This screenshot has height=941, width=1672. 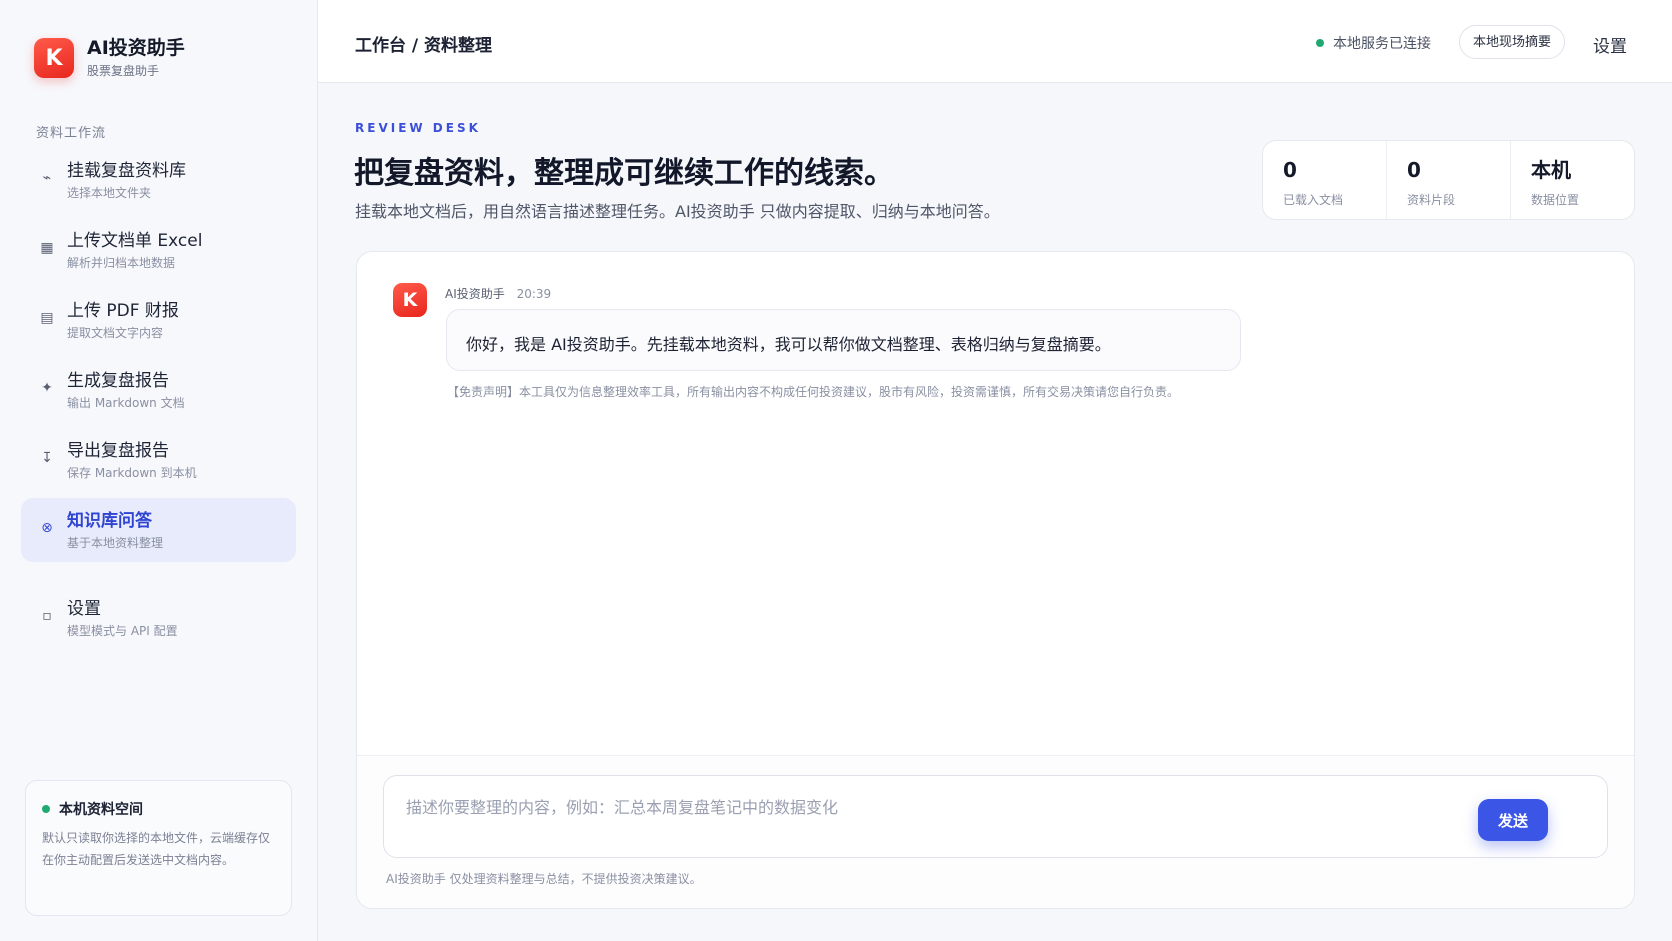 I want to click on sidebar-item-title: 知识库问答, so click(x=109, y=521).